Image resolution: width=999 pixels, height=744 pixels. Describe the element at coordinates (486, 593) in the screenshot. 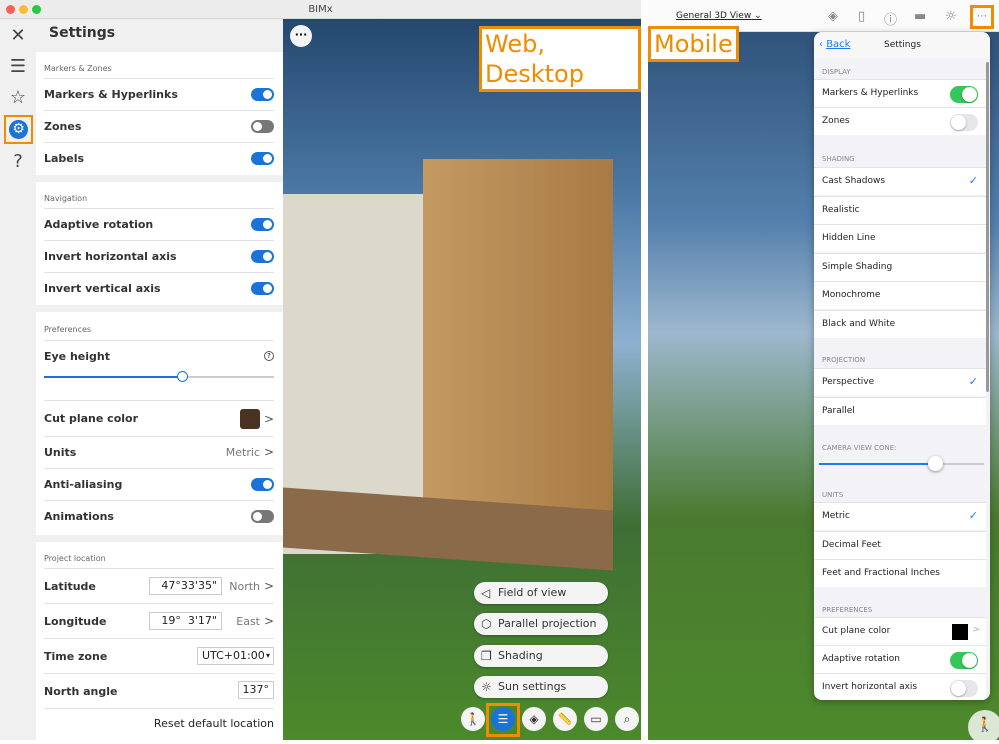

I see `field-of-view-icon: ◁` at that location.